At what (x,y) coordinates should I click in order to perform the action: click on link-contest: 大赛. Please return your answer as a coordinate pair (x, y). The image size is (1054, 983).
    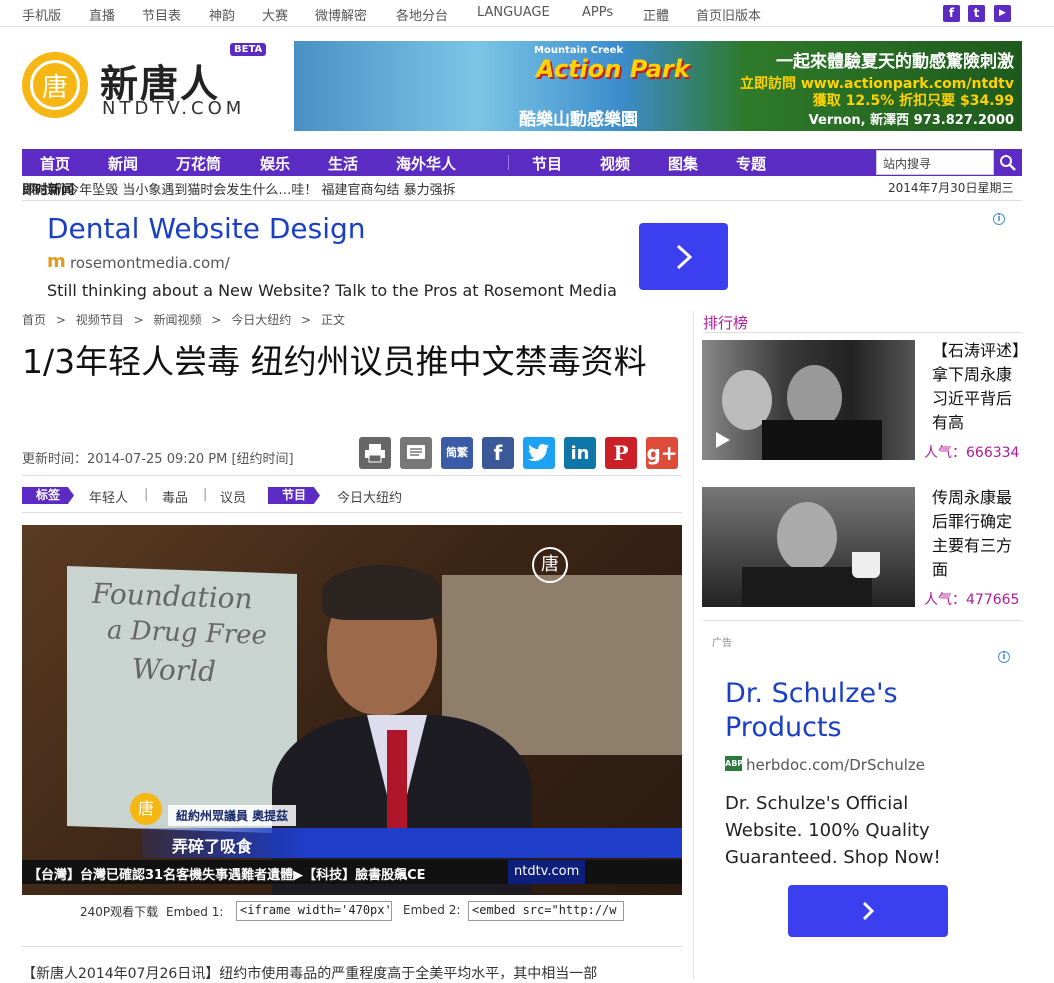
    Looking at the image, I should click on (275, 14).